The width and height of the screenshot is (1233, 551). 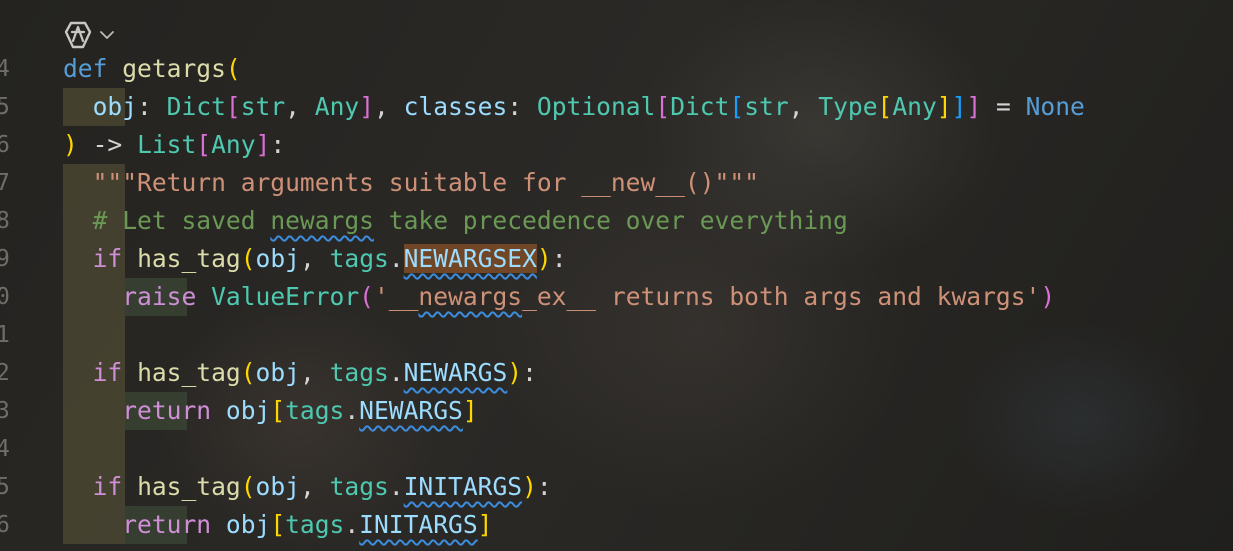 I want to click on code-line: return obj[tags.NEWARGS], so click(x=270, y=411).